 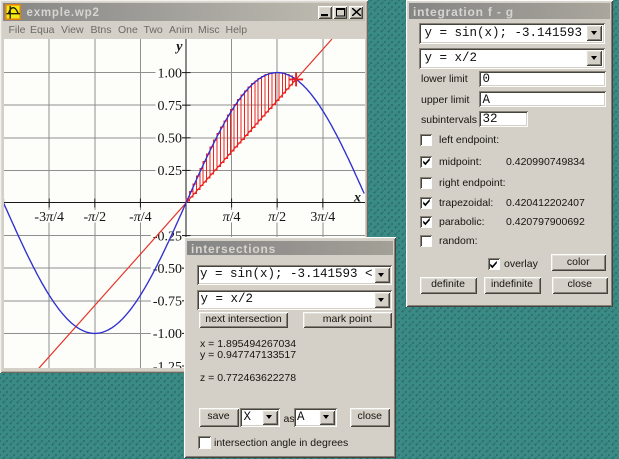 What do you see at coordinates (49, 217) in the screenshot?
I see `svg-text: -3π/4` at bounding box center [49, 217].